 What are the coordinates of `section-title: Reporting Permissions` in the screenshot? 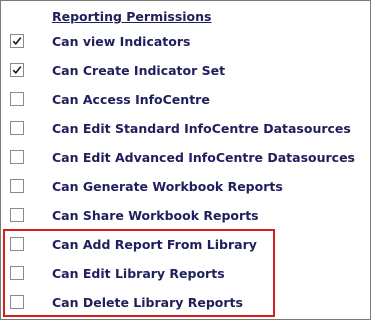 It's located at (132, 16).